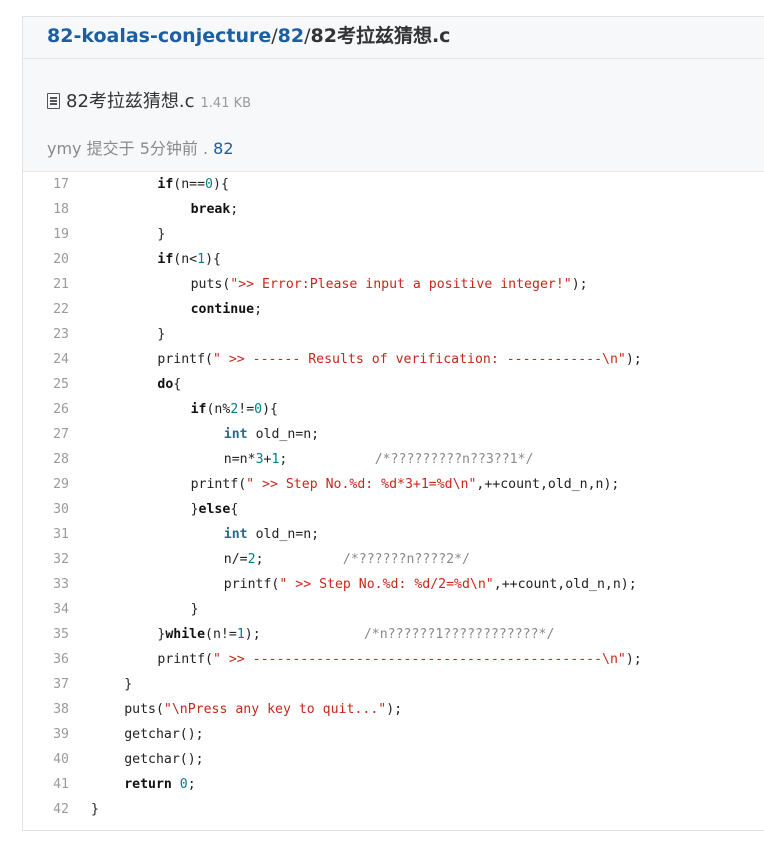 This screenshot has height=862, width=764. I want to click on code-token: /*?????????n??3??1*/, so click(454, 459).